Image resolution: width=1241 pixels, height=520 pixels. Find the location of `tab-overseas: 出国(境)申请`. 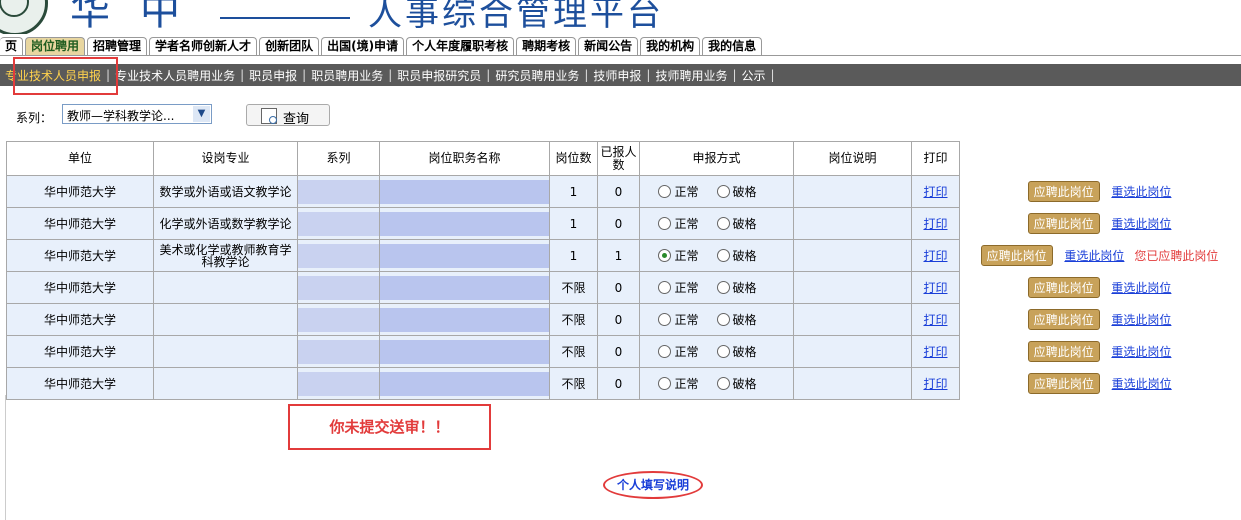

tab-overseas: 出国(境)申请 is located at coordinates (363, 46).